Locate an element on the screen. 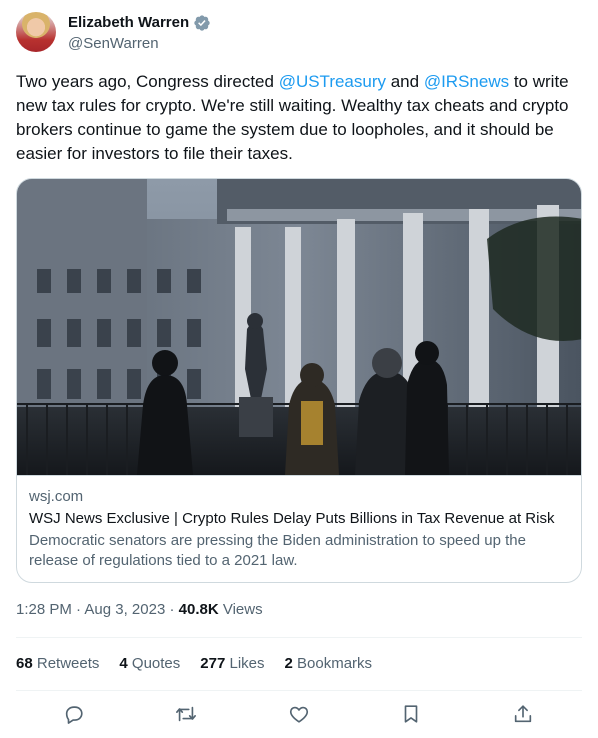  tweet-text-part: and is located at coordinates (405, 81).